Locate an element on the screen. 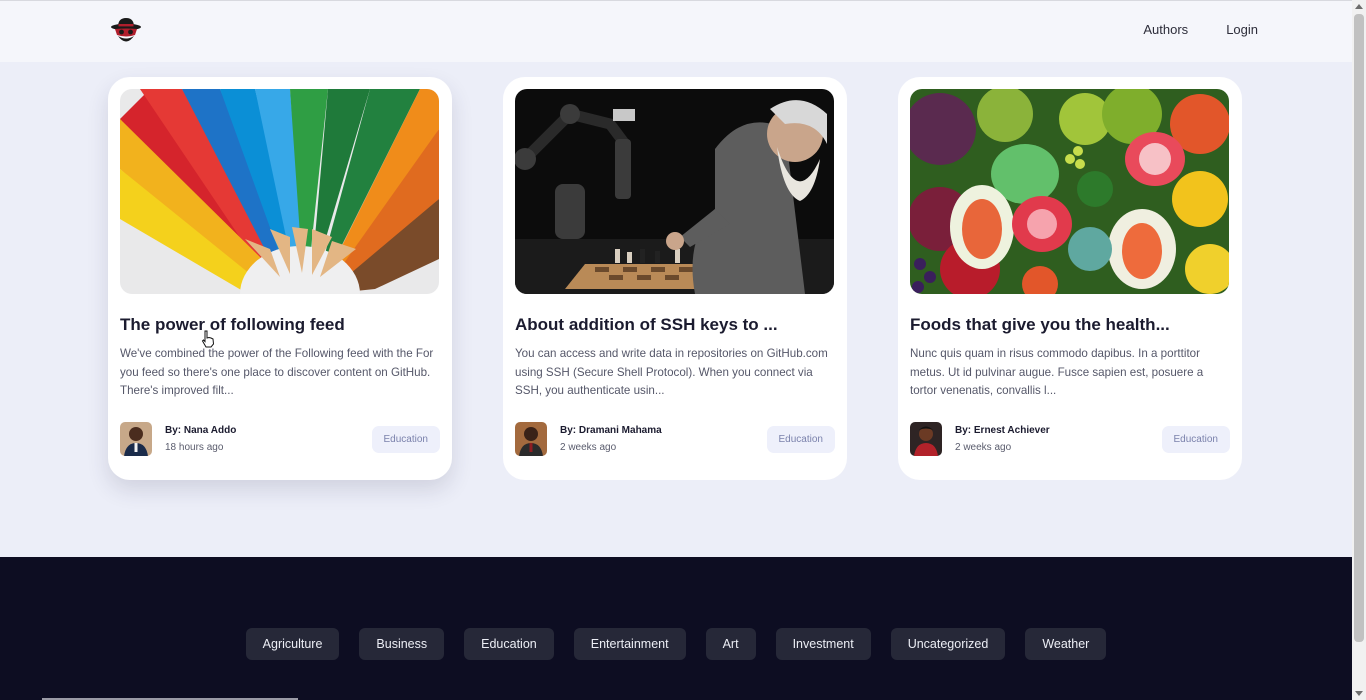  category-link-entertainment: Entertainment is located at coordinates (629, 644).